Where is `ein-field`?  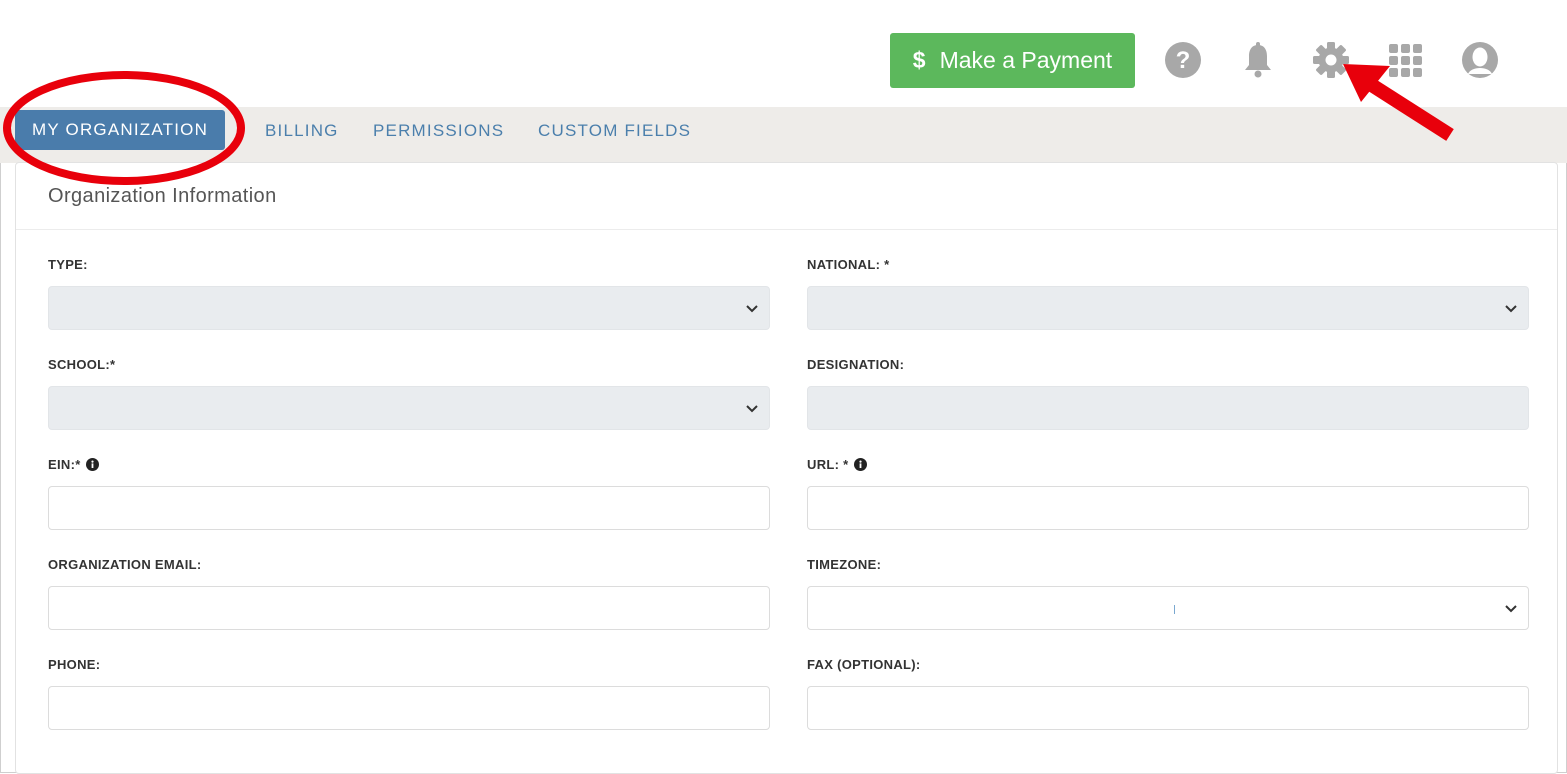
ein-field is located at coordinates (409, 508).